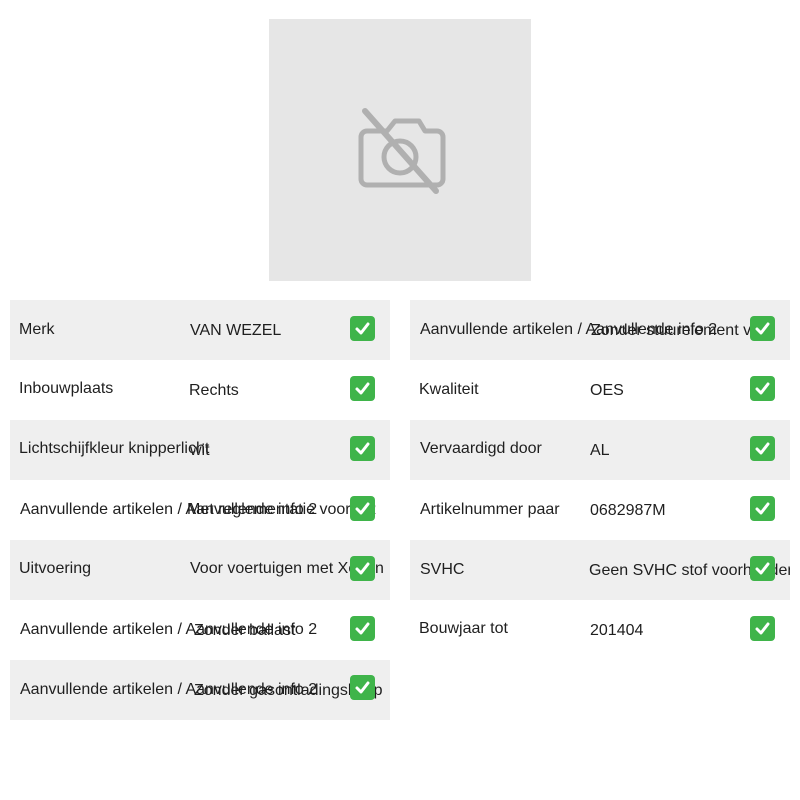 The width and height of the screenshot is (800, 800). I want to click on spec-row: Bouwjaar tot 201404, so click(600, 630).